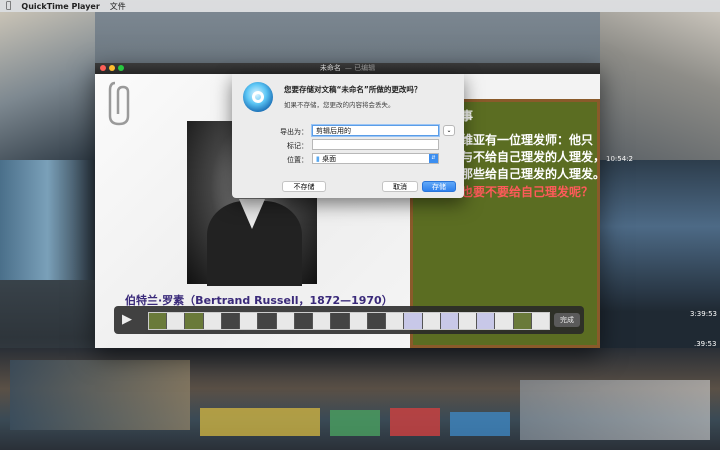  What do you see at coordinates (297, 146) in the screenshot?
I see `tags-label: 标记：` at bounding box center [297, 146].